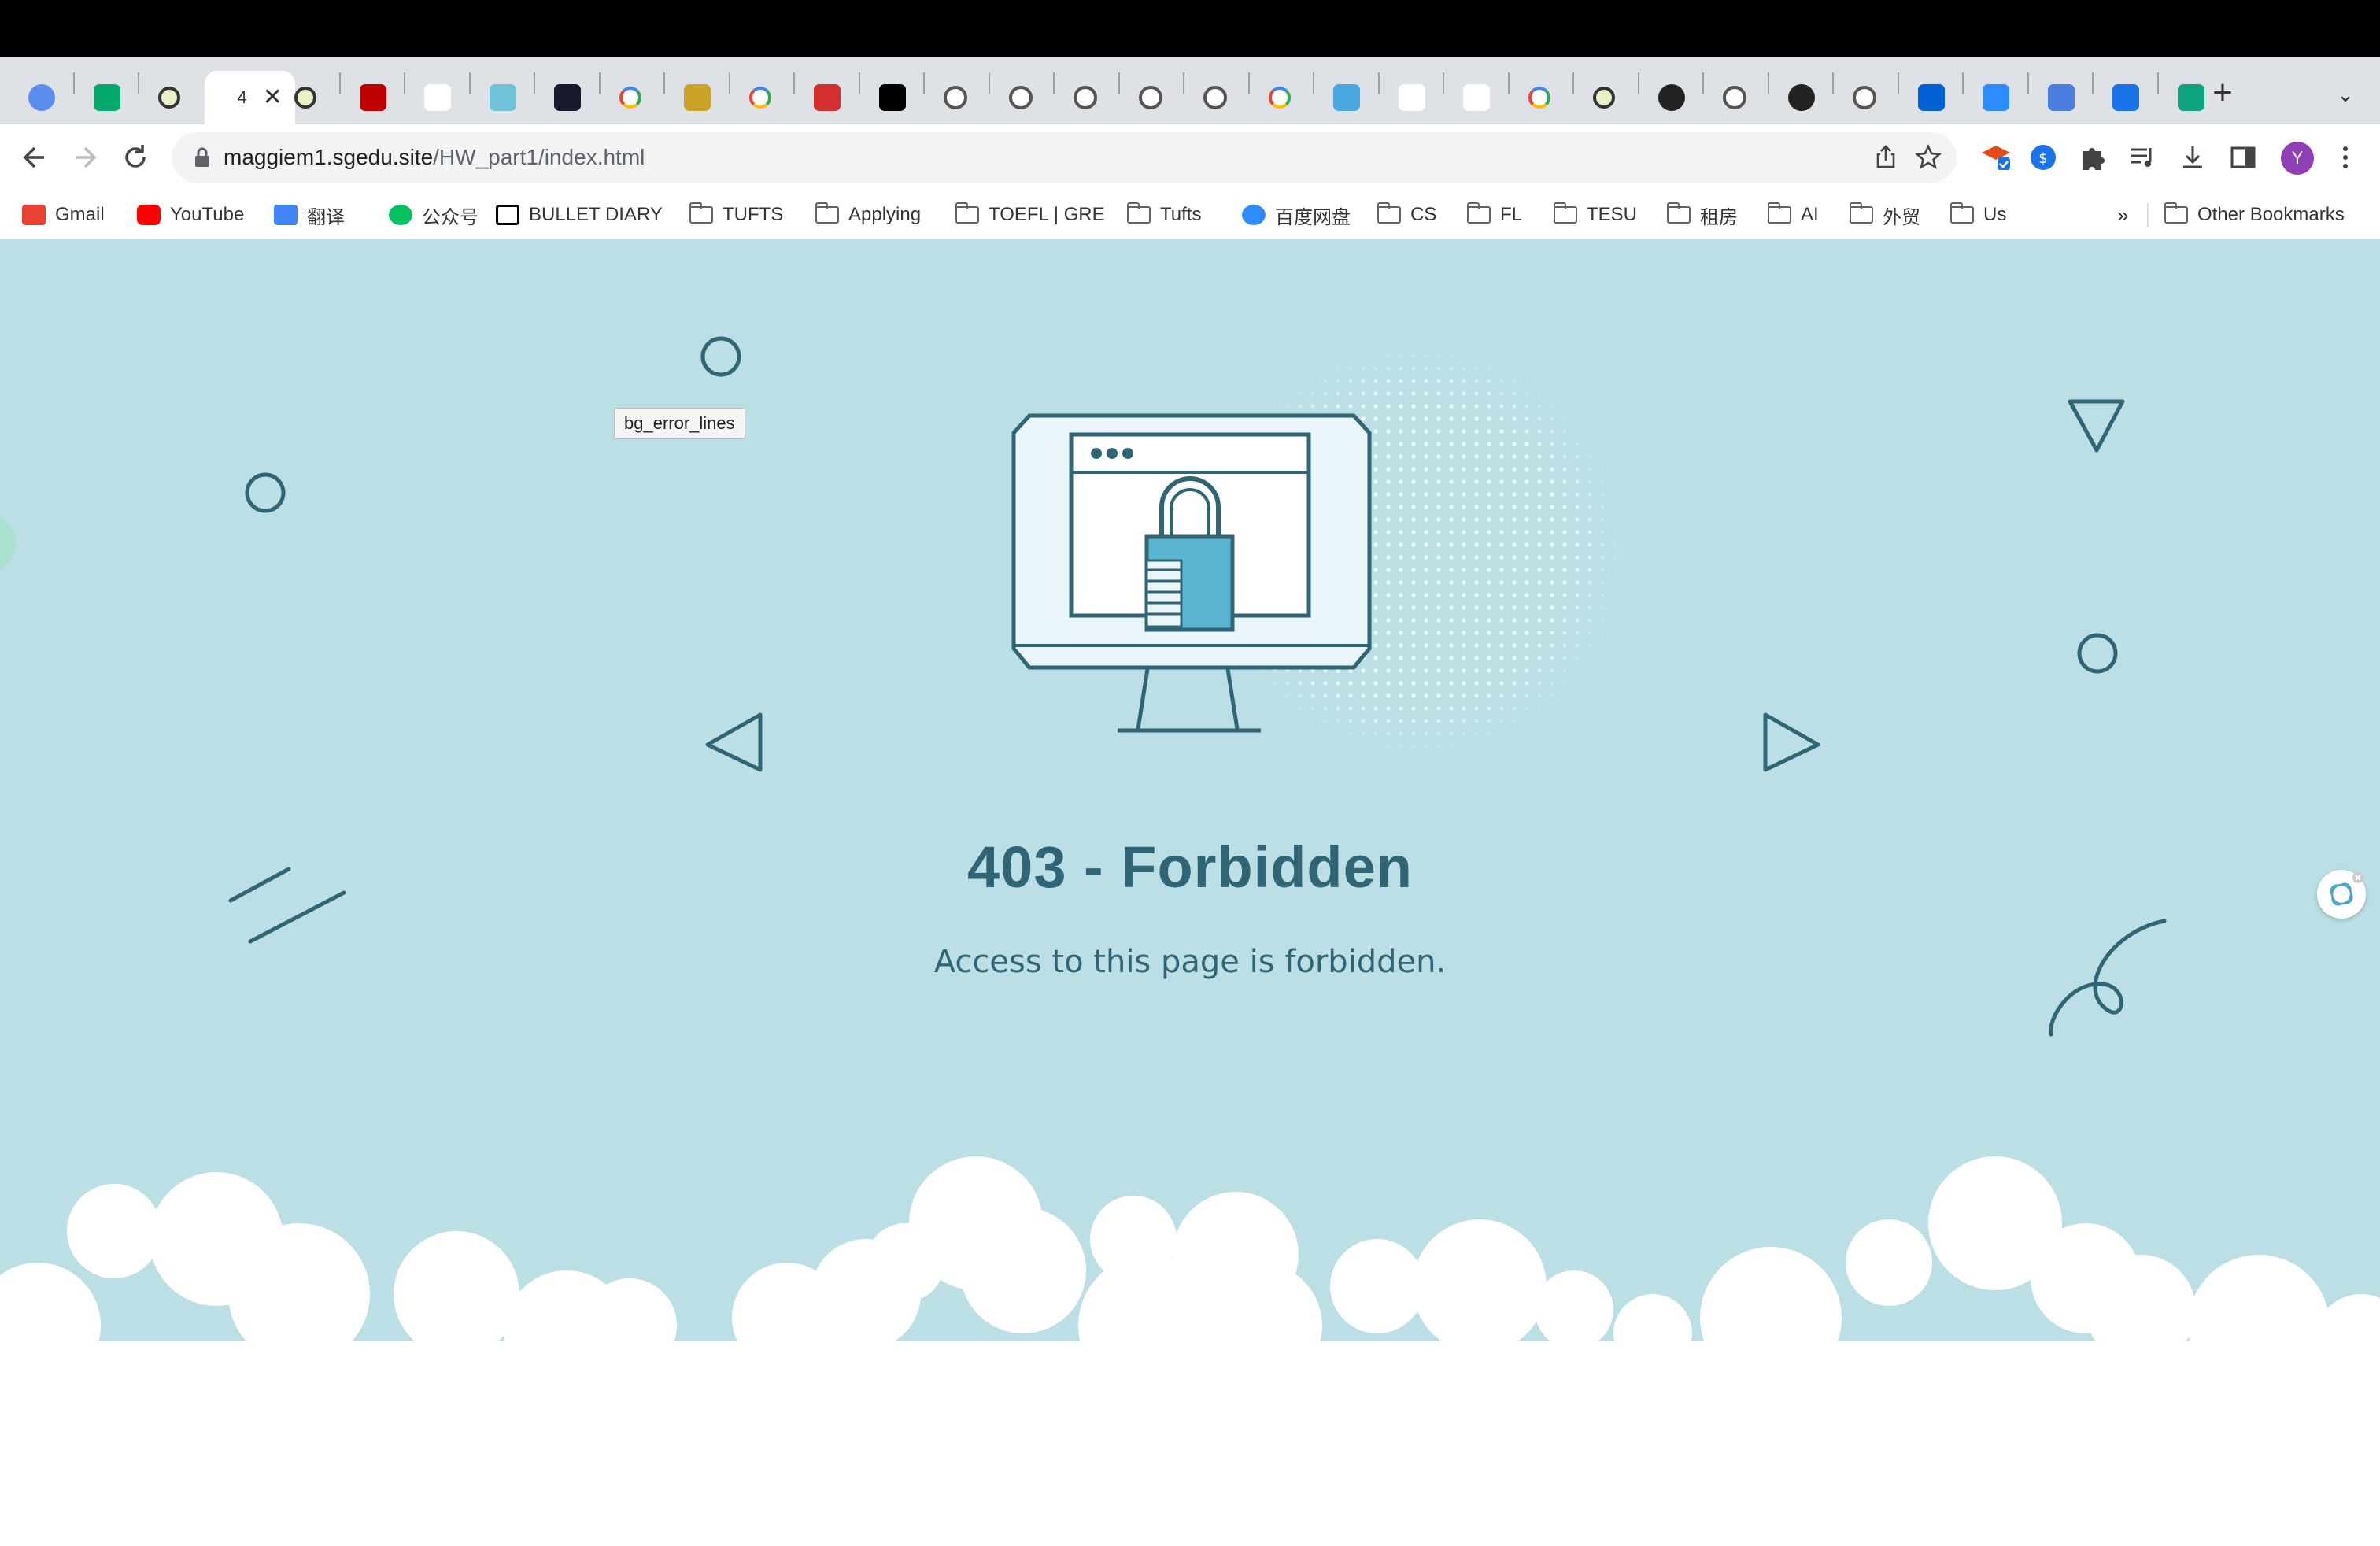 The width and height of the screenshot is (2380, 1546). I want to click on other-bookmarks-button: Other Bookmarks, so click(2254, 215).